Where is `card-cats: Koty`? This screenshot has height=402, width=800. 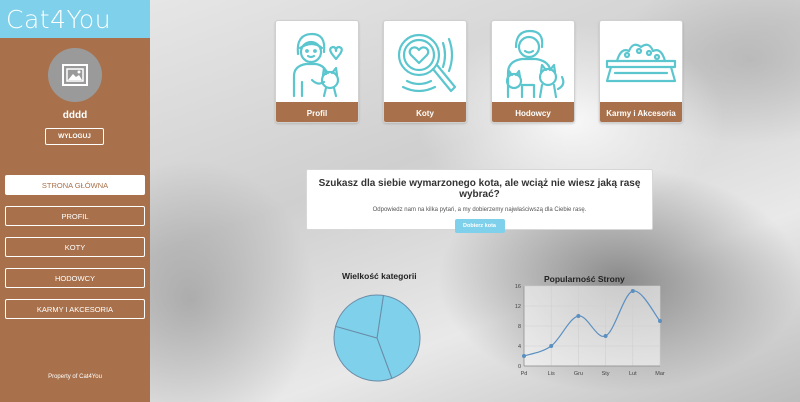 card-cats: Koty is located at coordinates (425, 71).